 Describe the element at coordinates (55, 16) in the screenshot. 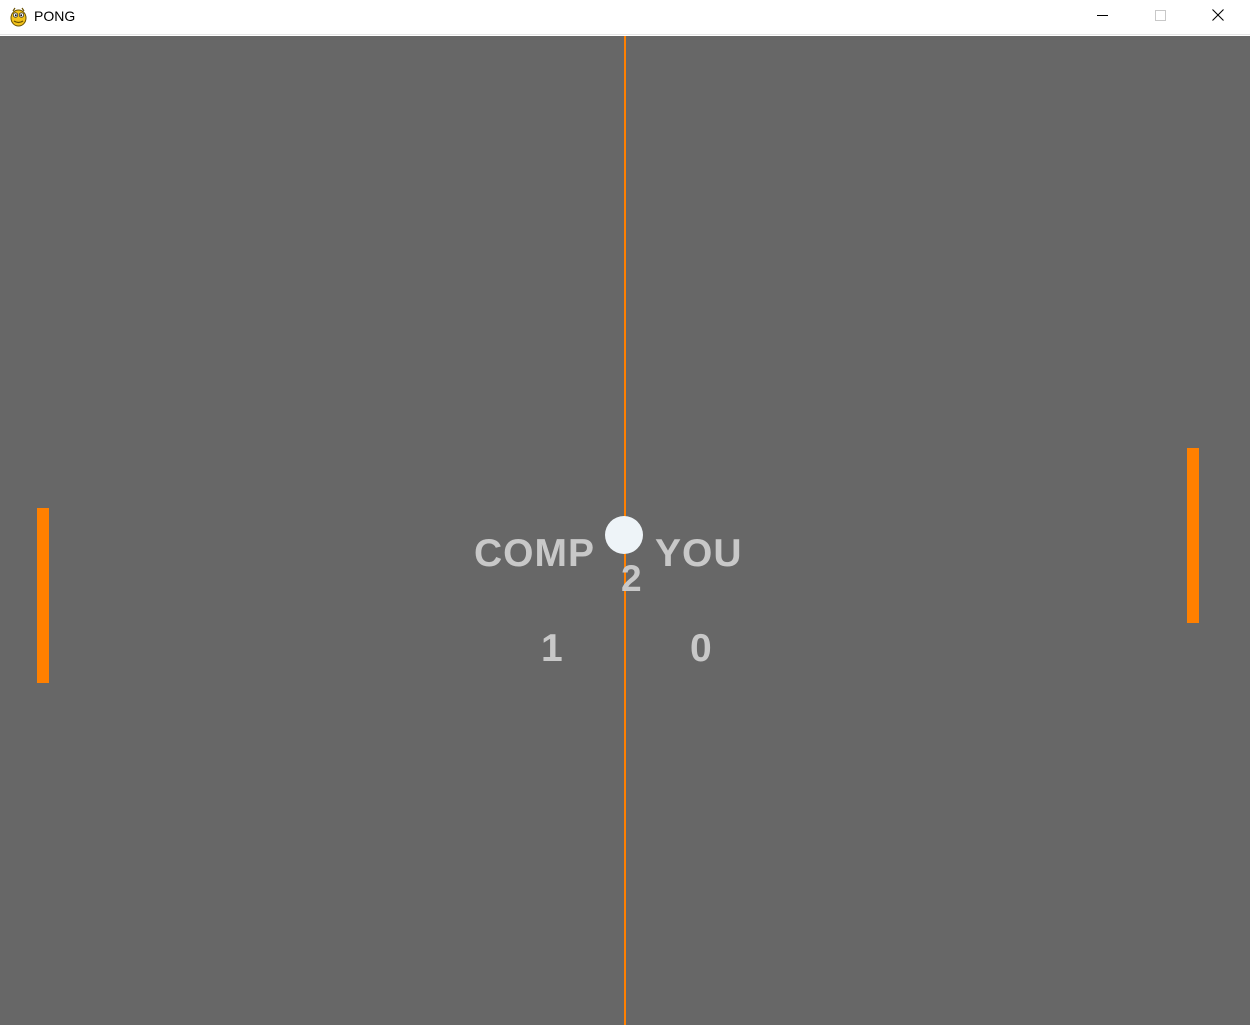

I see `window-title: PONG` at that location.